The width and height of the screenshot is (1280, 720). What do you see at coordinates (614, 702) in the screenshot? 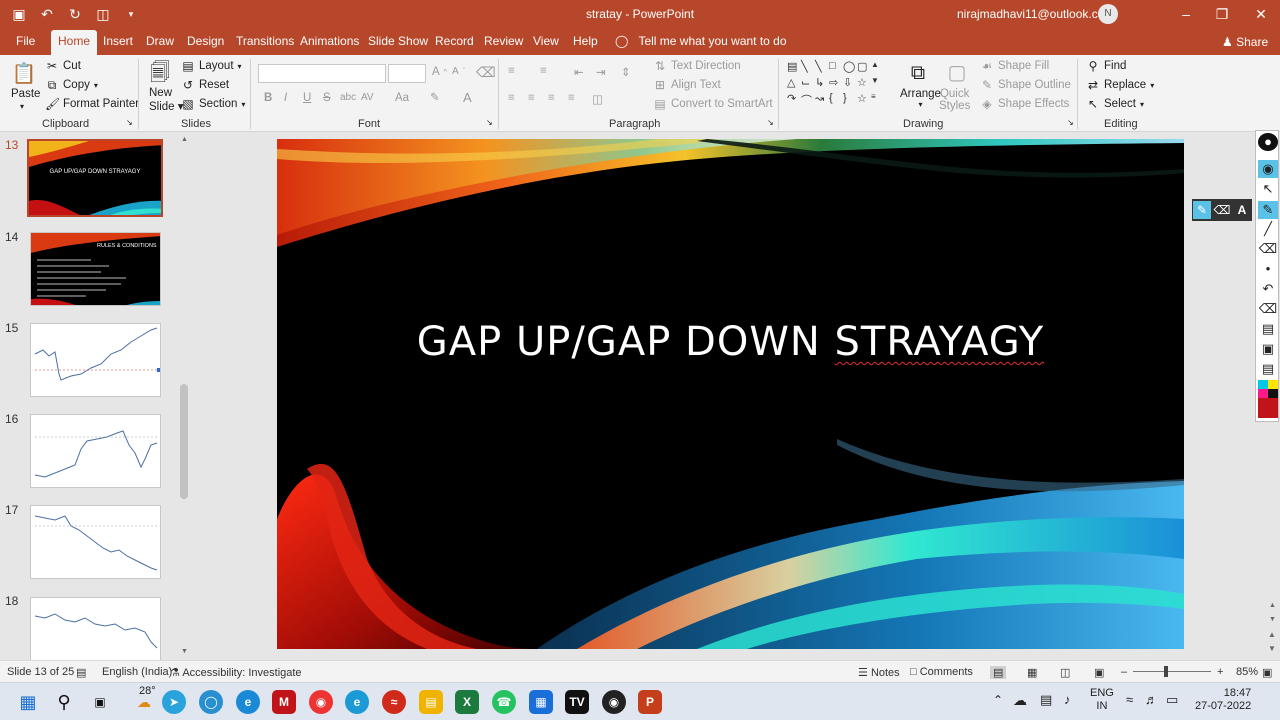
I see `obs-icon: ◉` at bounding box center [614, 702].